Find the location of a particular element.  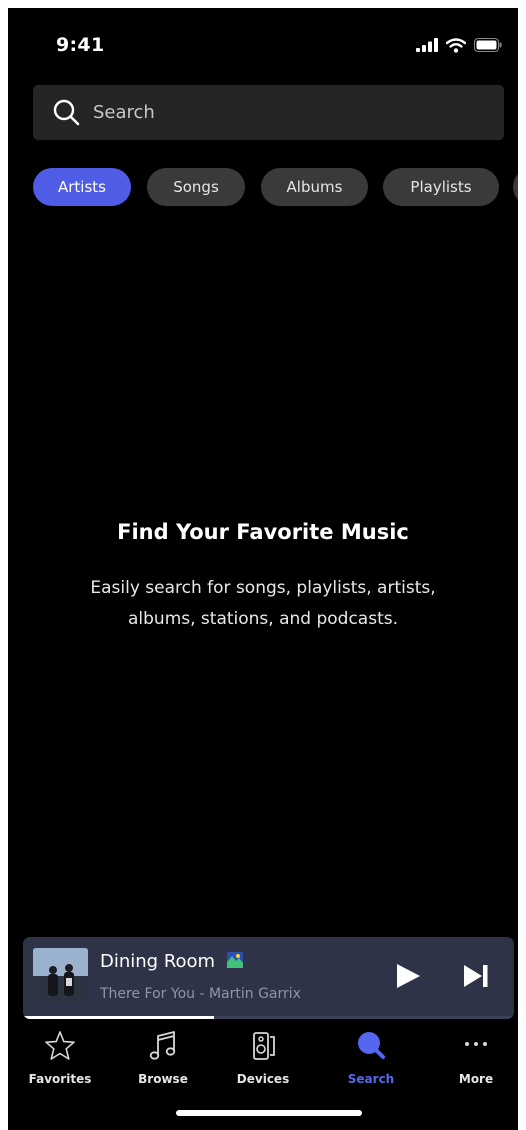

chip-playlists: Playlists is located at coordinates (441, 187).